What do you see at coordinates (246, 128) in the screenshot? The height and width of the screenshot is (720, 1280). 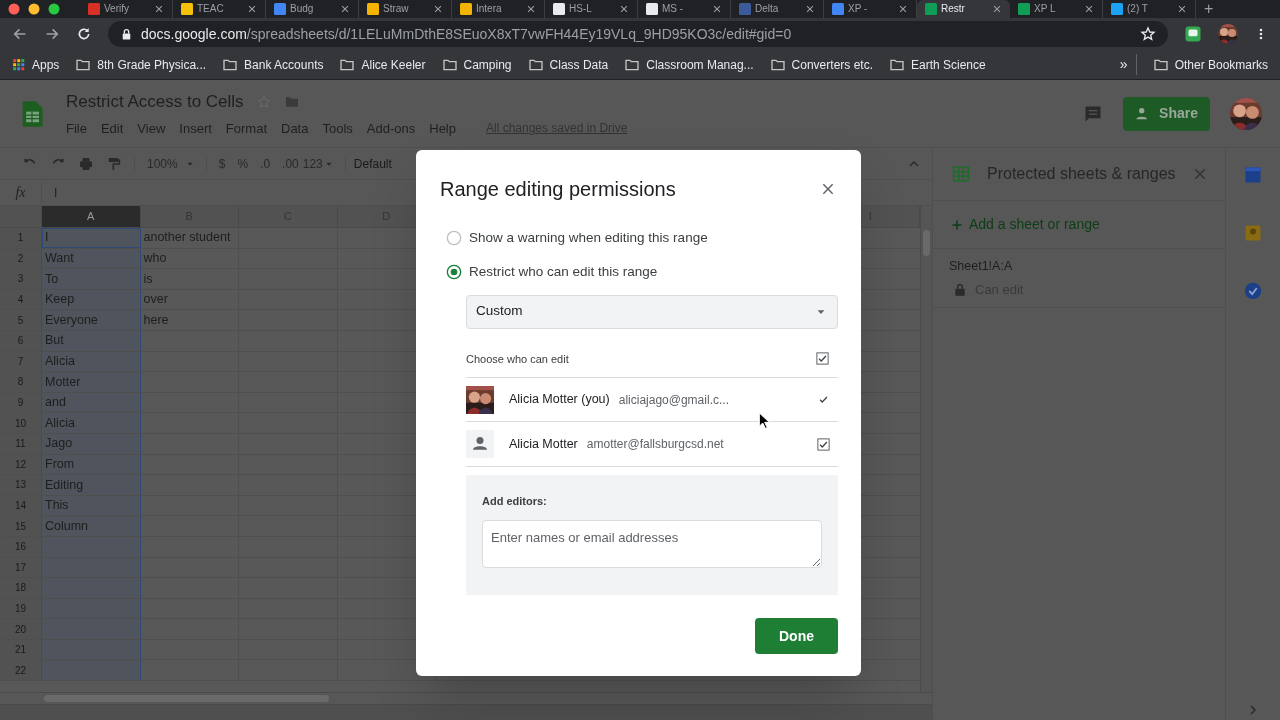 I see `menu-item: Format` at bounding box center [246, 128].